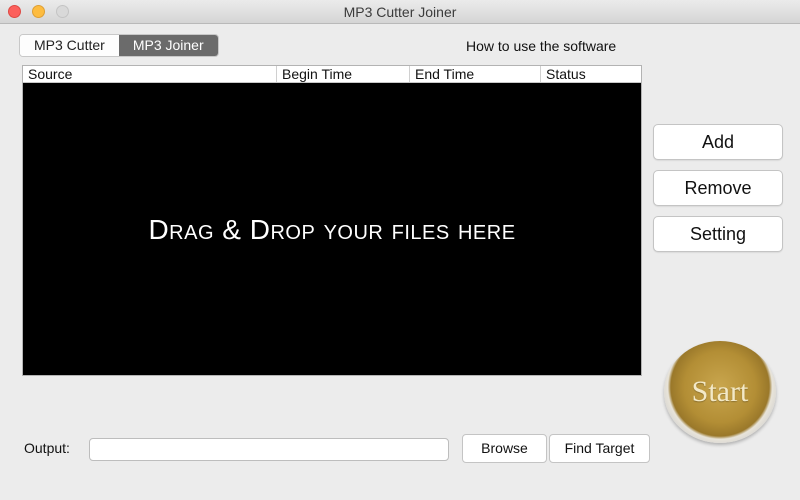 The width and height of the screenshot is (800, 500). I want to click on window-title: MP3 Cutter Joiner, so click(400, 12).